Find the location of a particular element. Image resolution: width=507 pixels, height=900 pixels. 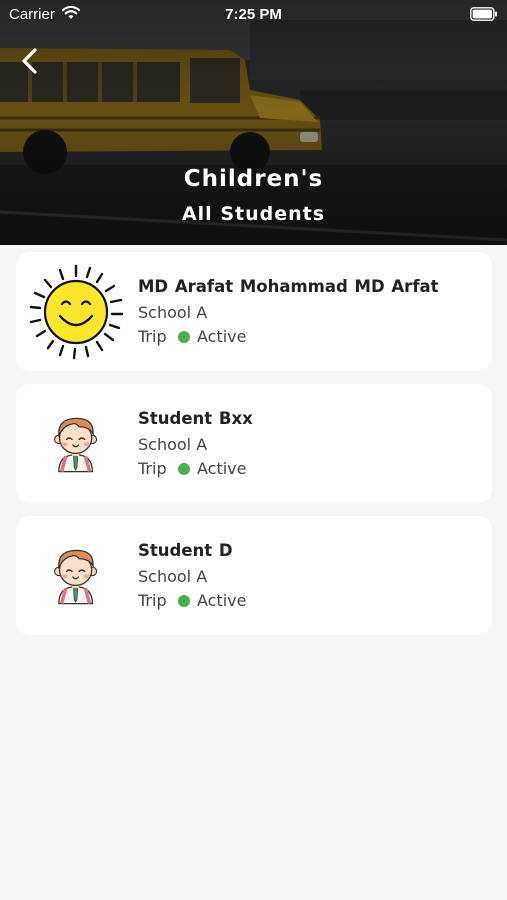

chevron-left-icon is located at coordinates (29, 61).